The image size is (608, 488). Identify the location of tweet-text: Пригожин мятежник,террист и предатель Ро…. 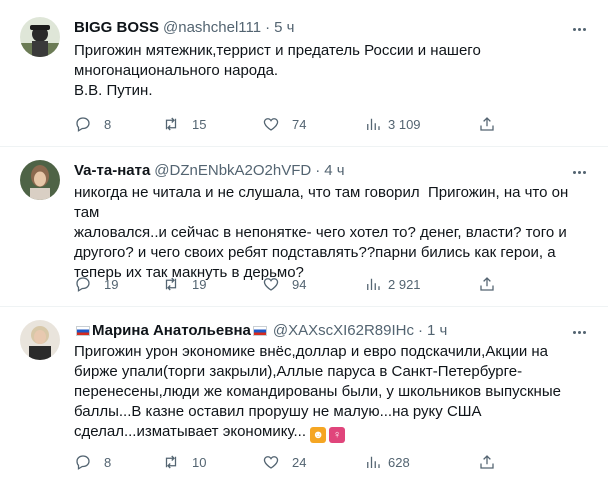
(329, 71).